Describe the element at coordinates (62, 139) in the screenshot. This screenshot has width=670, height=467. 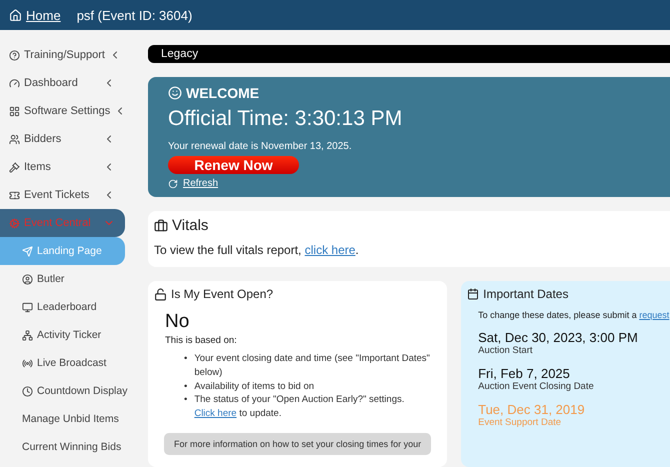
I see `sidebar-item: Bidders` at that location.